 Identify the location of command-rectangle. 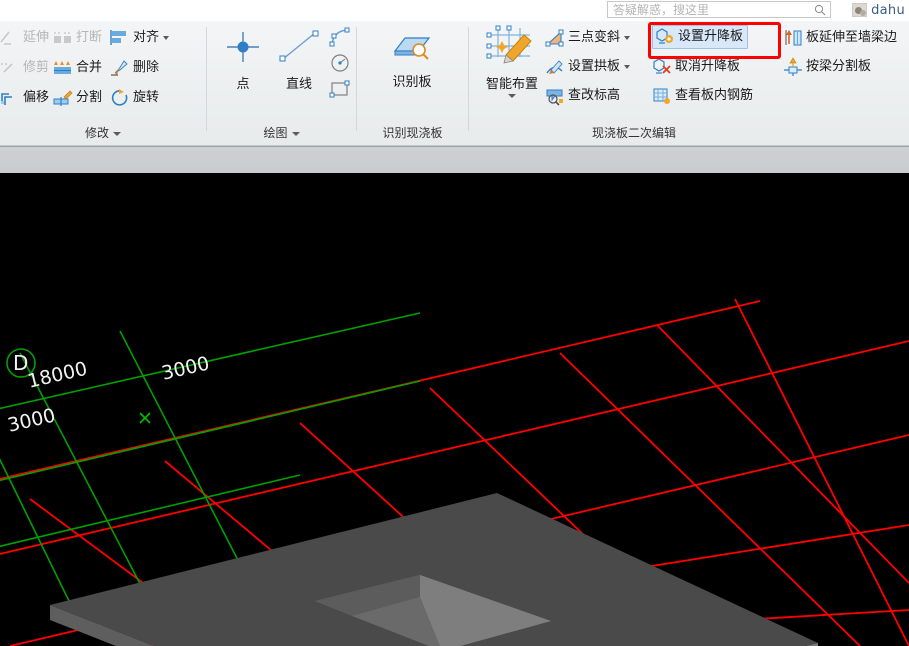
(340, 88).